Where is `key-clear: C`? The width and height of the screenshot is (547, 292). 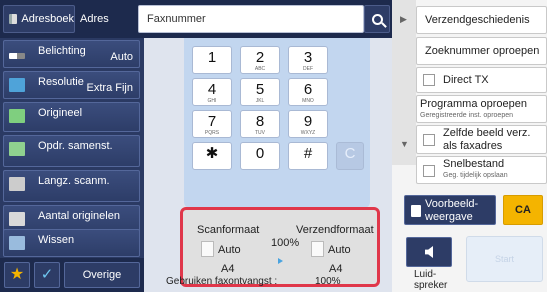
key-clear: C is located at coordinates (350, 156).